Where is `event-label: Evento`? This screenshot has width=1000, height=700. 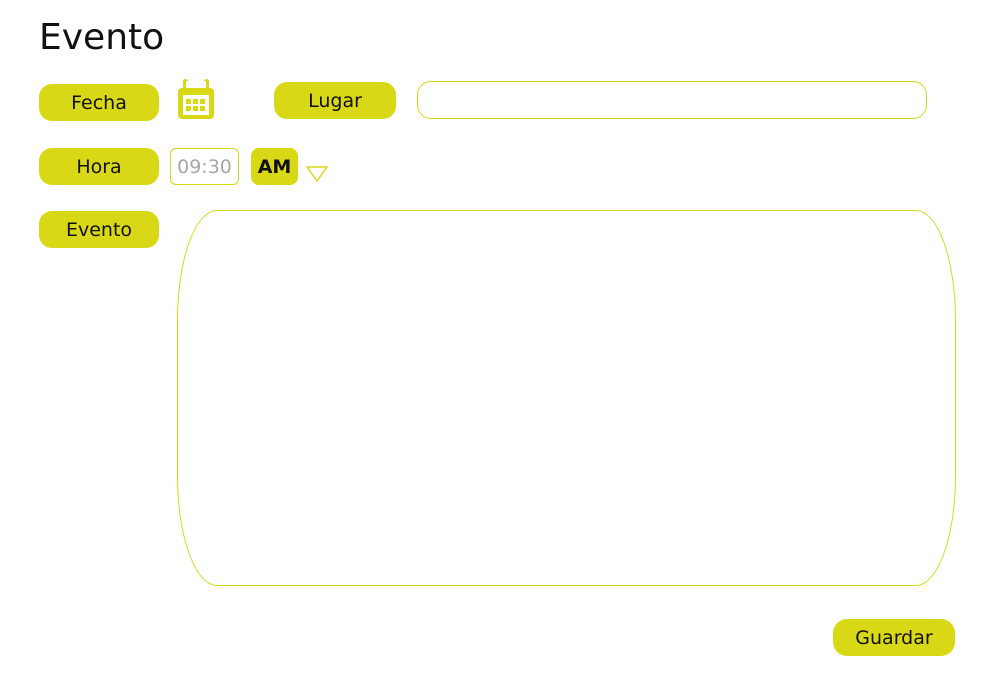 event-label: Evento is located at coordinates (99, 229).